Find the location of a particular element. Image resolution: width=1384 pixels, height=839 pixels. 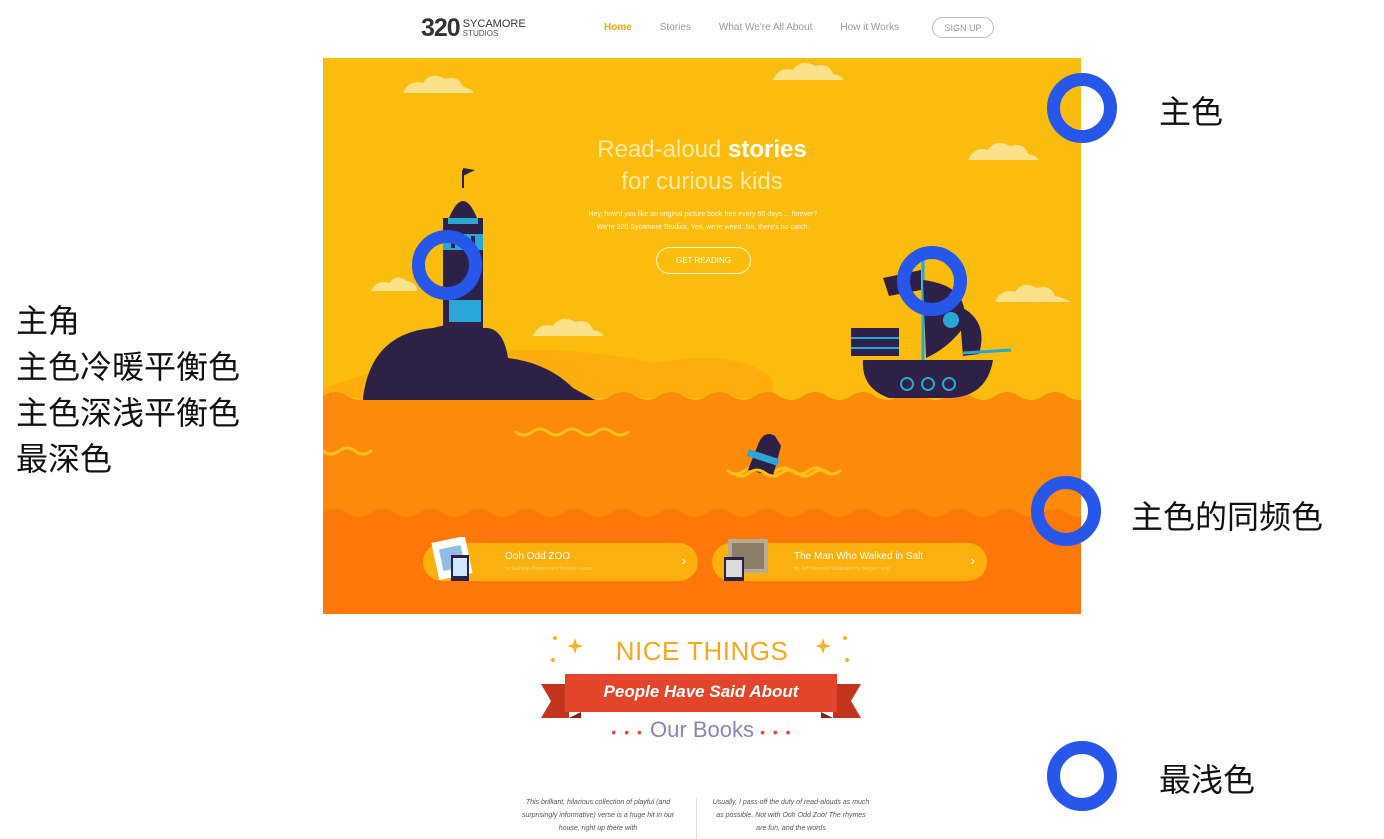

get-reading-button: GET READING is located at coordinates (703, 260).